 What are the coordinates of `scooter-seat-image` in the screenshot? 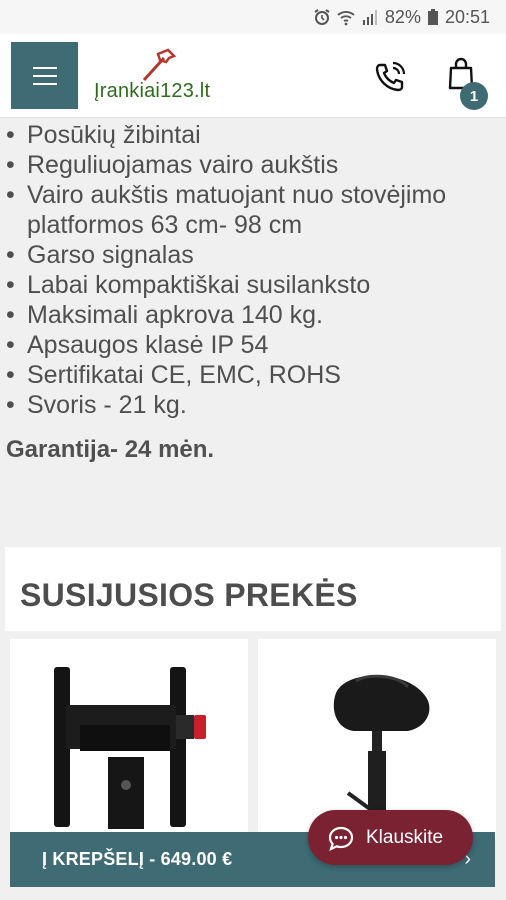 It's located at (381, 756).